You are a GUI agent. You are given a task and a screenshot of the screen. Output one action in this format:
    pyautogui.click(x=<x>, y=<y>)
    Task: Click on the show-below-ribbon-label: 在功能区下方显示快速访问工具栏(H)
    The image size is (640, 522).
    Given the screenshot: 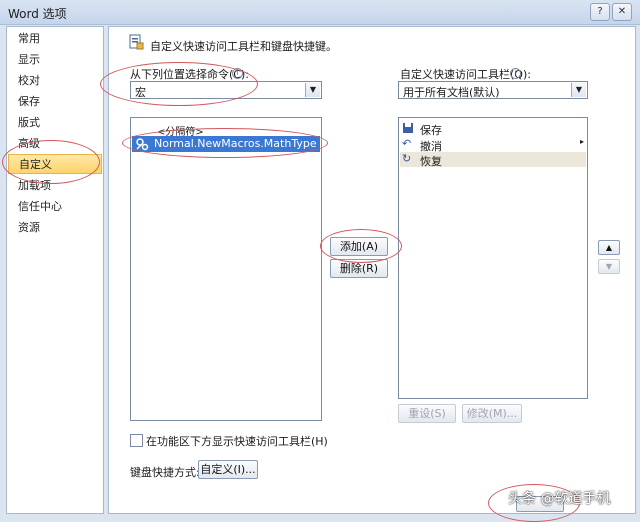 What is the action you would take?
    pyautogui.click(x=237, y=441)
    